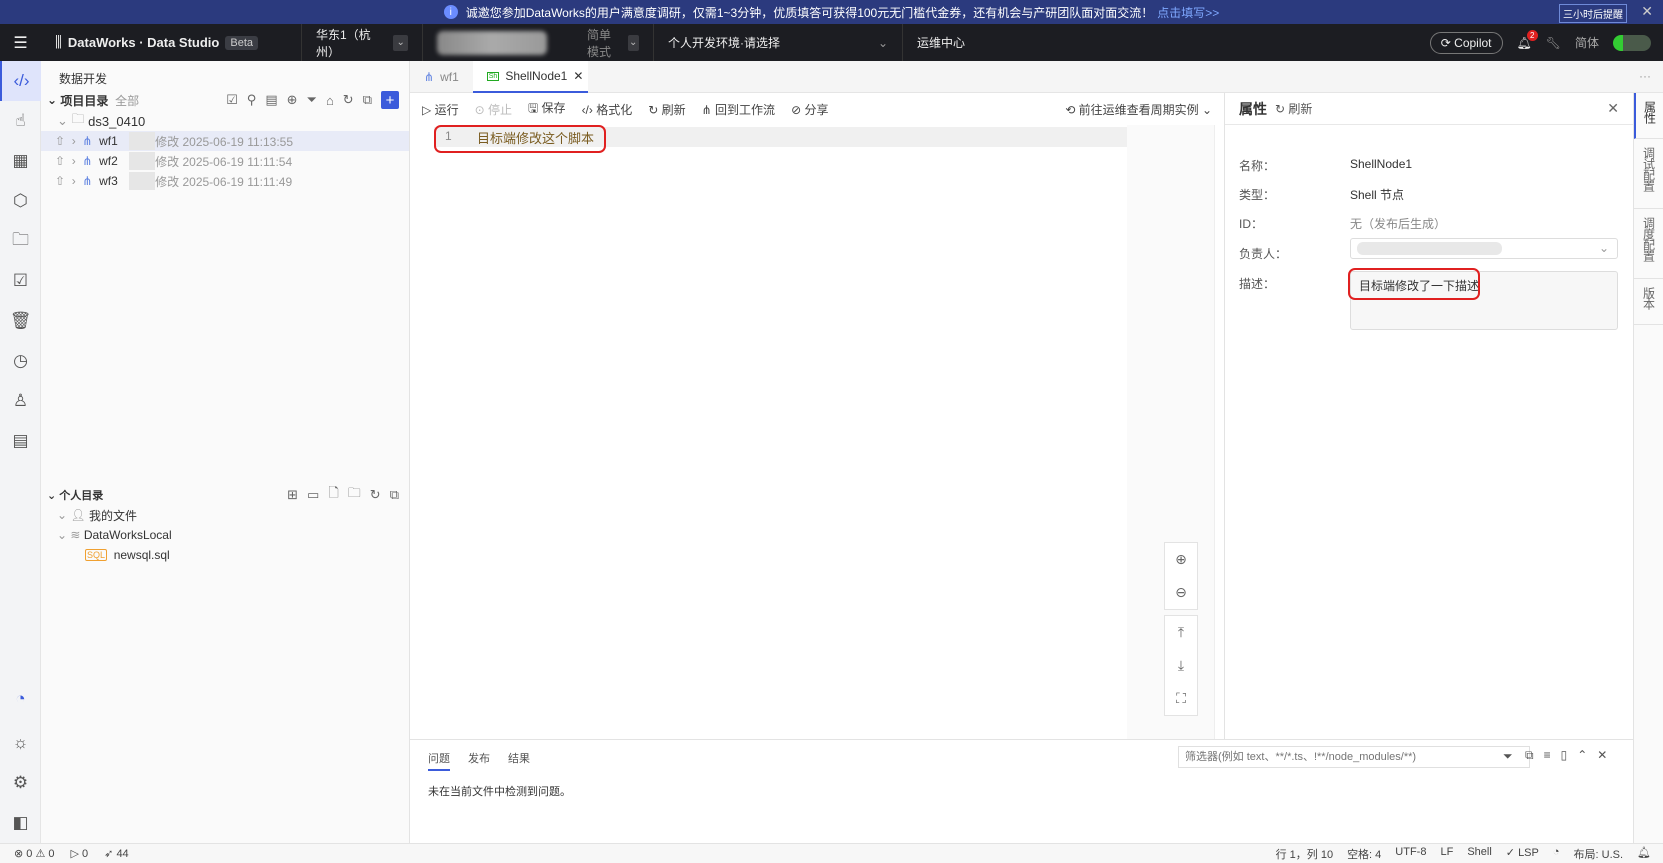 This screenshot has height=863, width=1663. Describe the element at coordinates (27, 853) in the screenshot. I see `errors-status: ⊗ 0 ⚠ 0` at that location.